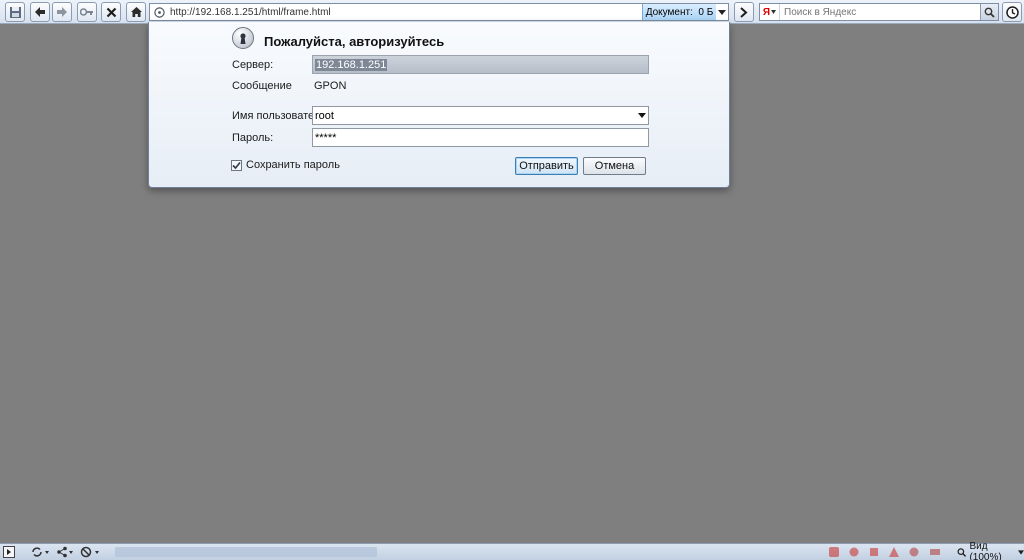 This screenshot has width=1024, height=560. I want to click on search-input, so click(880, 12).